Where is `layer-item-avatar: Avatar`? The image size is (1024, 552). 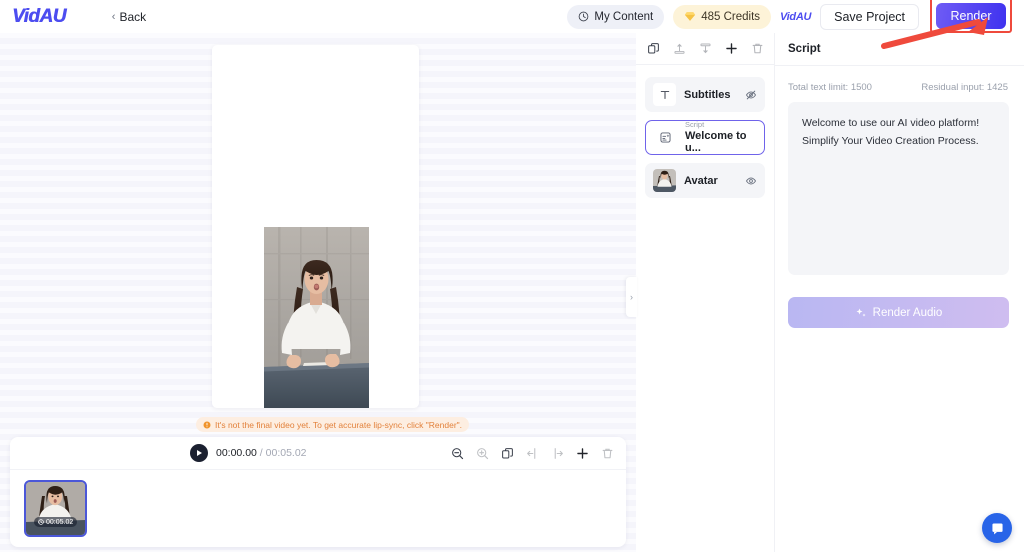
layer-item-avatar: Avatar is located at coordinates (705, 180).